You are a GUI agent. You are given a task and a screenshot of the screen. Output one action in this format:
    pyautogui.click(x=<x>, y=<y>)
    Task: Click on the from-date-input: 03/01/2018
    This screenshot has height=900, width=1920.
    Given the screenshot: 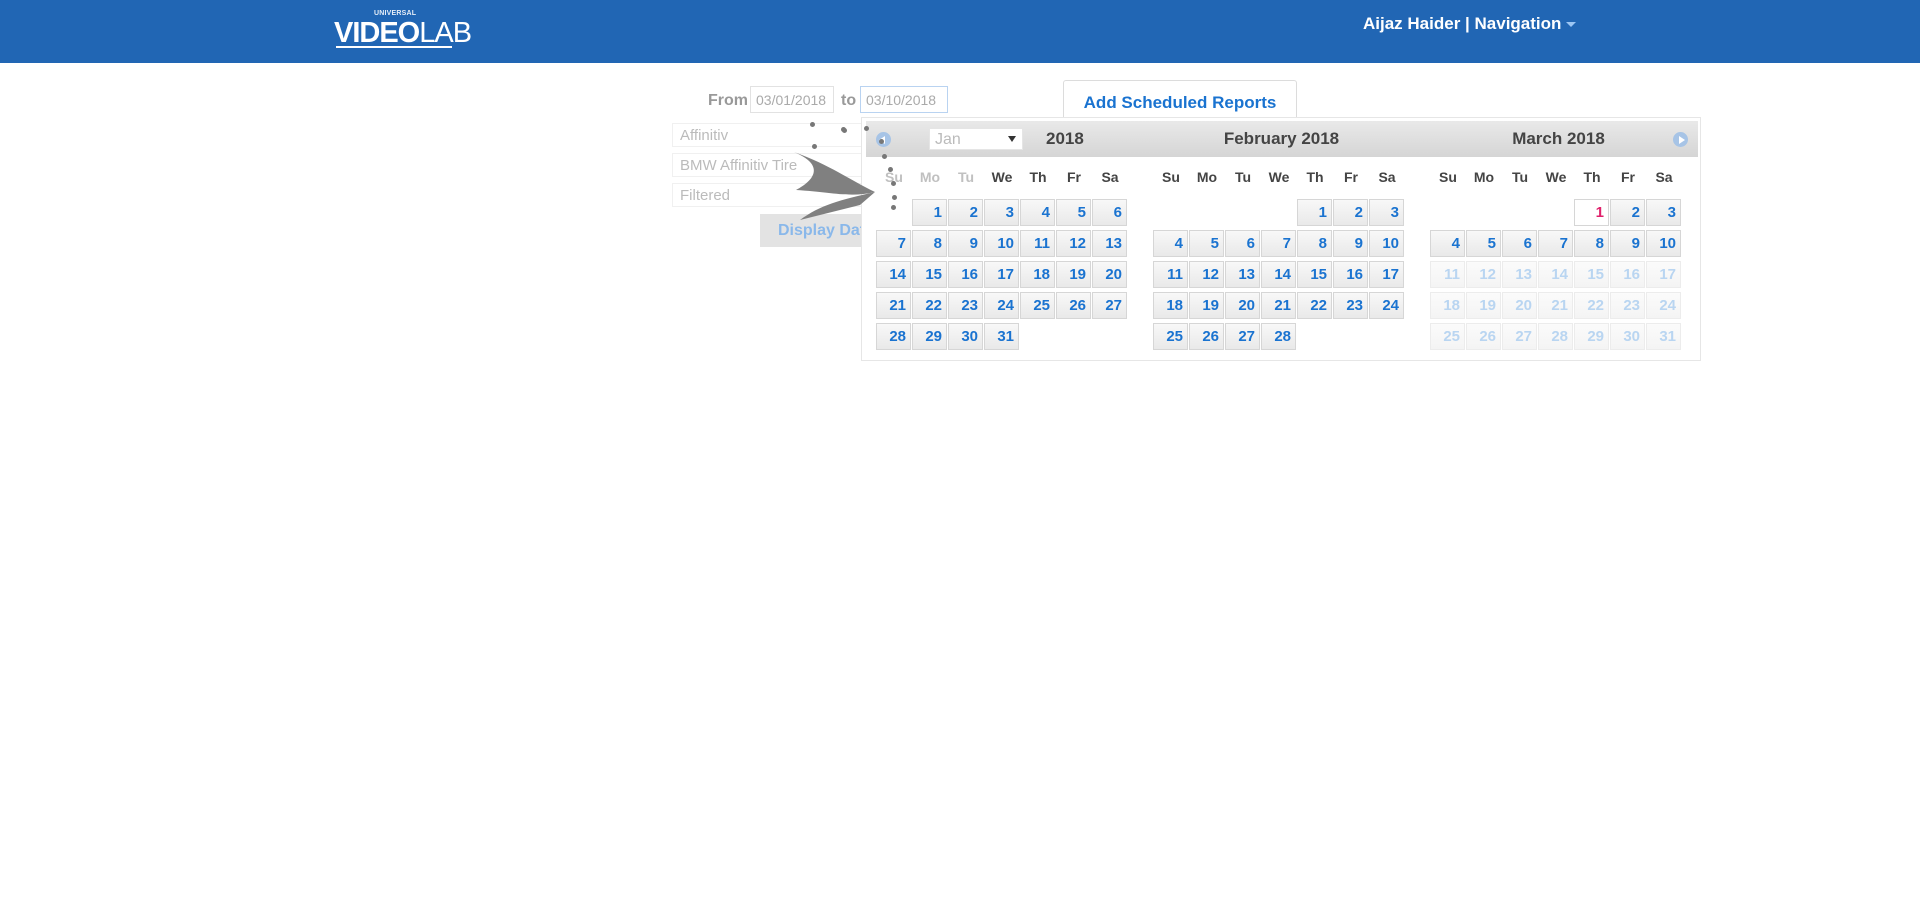 What is the action you would take?
    pyautogui.click(x=792, y=99)
    